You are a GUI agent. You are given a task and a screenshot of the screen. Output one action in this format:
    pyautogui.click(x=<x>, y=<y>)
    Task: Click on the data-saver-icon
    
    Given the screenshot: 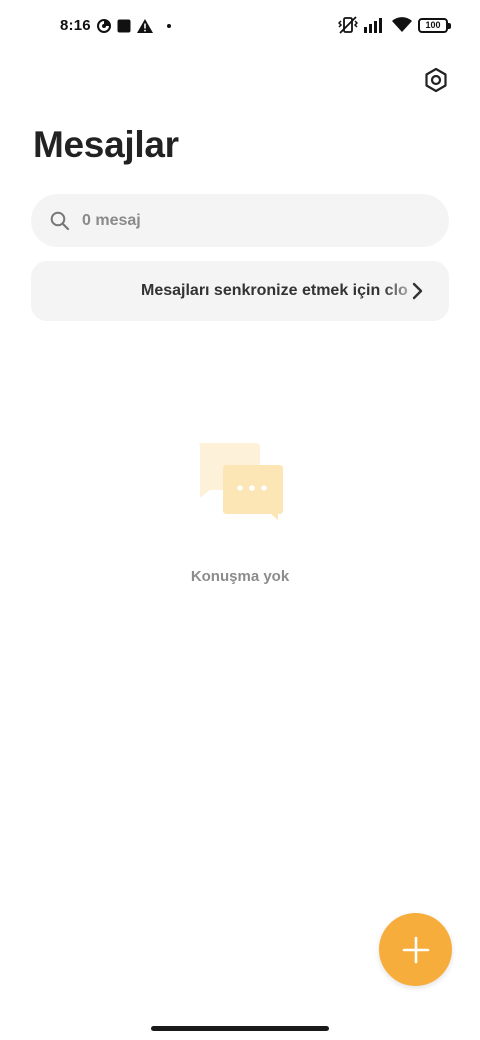 What is the action you would take?
    pyautogui.click(x=103, y=25)
    